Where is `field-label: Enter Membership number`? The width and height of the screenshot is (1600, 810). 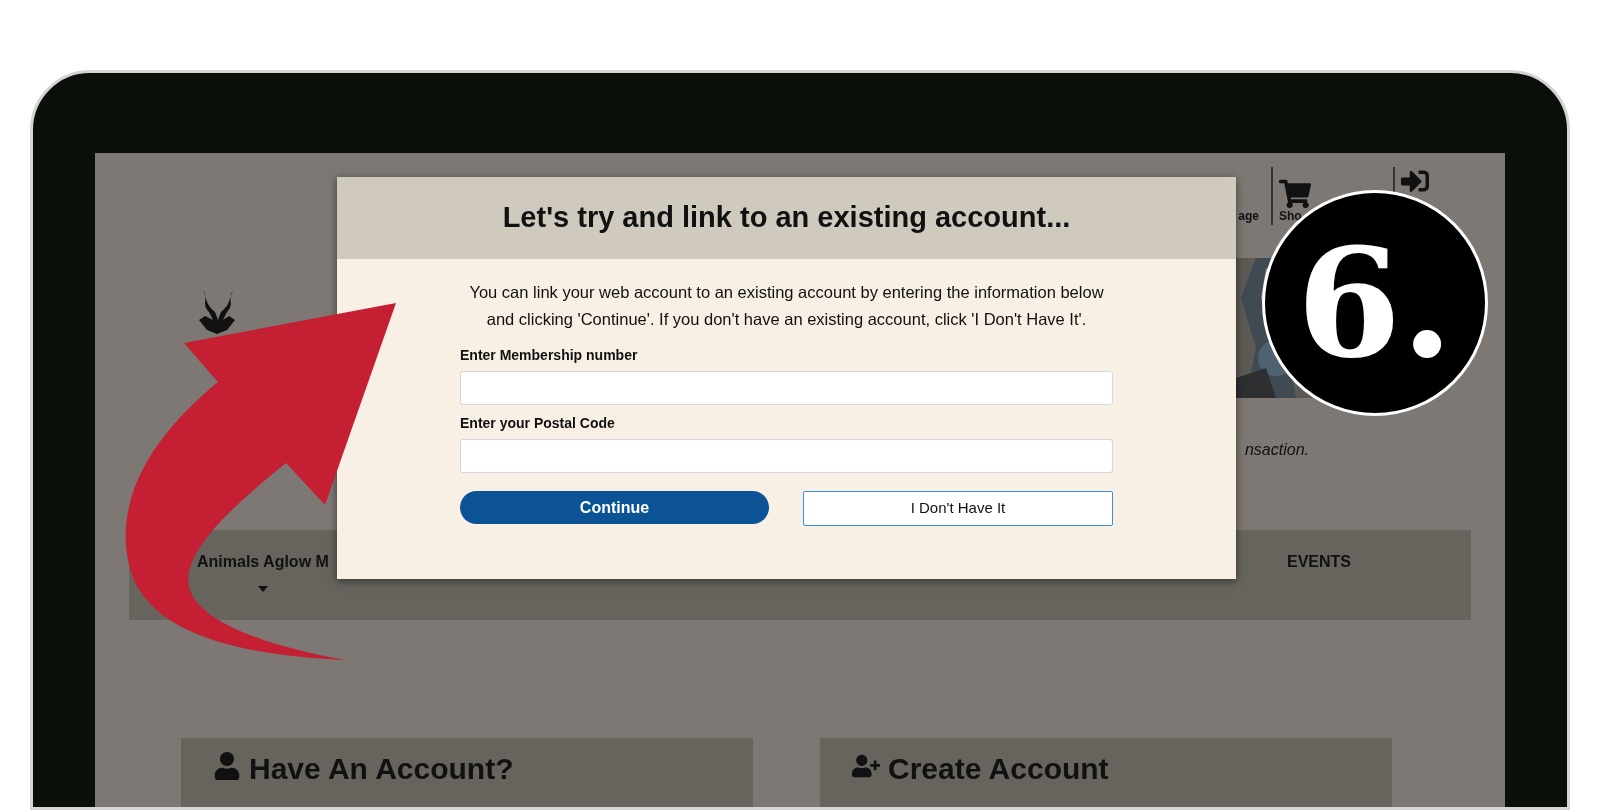 field-label: Enter Membership number is located at coordinates (549, 355).